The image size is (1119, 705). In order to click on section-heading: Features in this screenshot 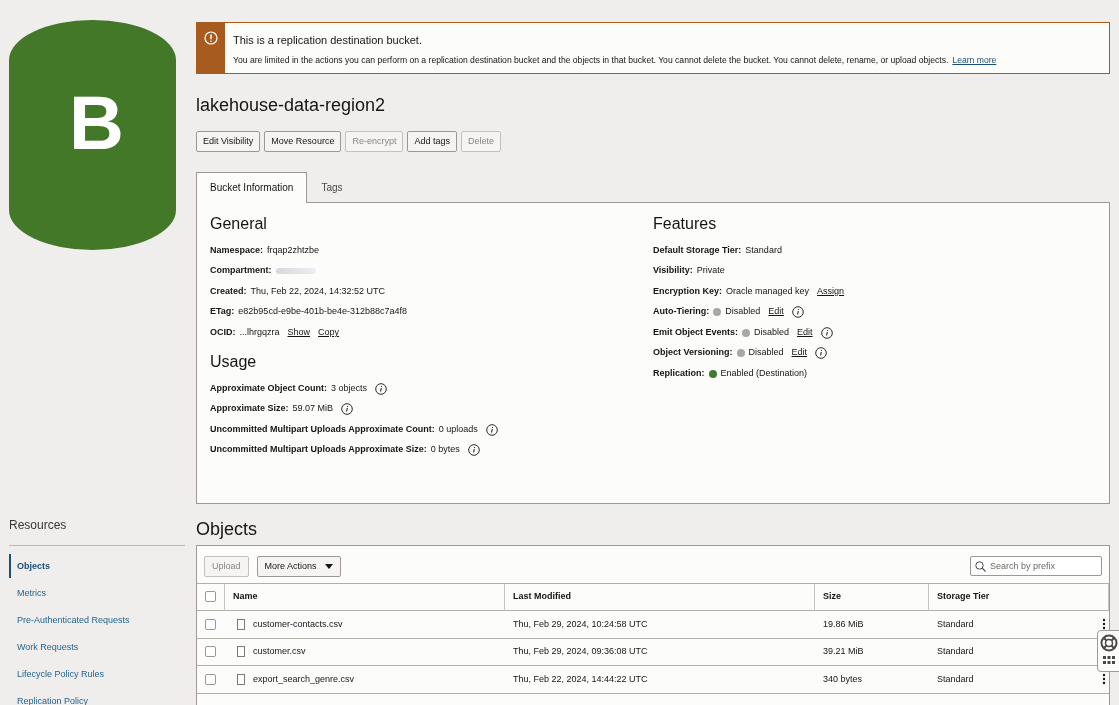, I will do `click(685, 223)`.